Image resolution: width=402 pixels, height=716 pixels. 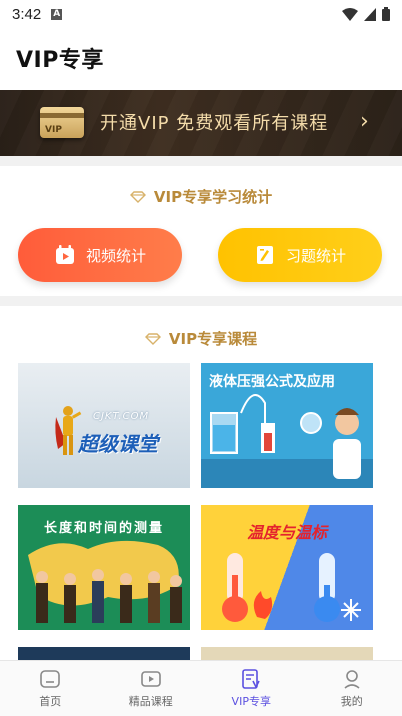 I want to click on home-icon, so click(x=50, y=679).